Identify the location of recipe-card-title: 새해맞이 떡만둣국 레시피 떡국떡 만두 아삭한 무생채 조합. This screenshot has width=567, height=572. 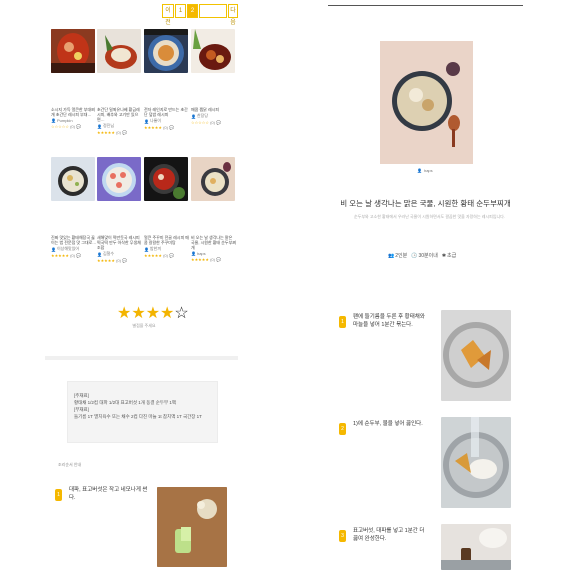
(120, 242).